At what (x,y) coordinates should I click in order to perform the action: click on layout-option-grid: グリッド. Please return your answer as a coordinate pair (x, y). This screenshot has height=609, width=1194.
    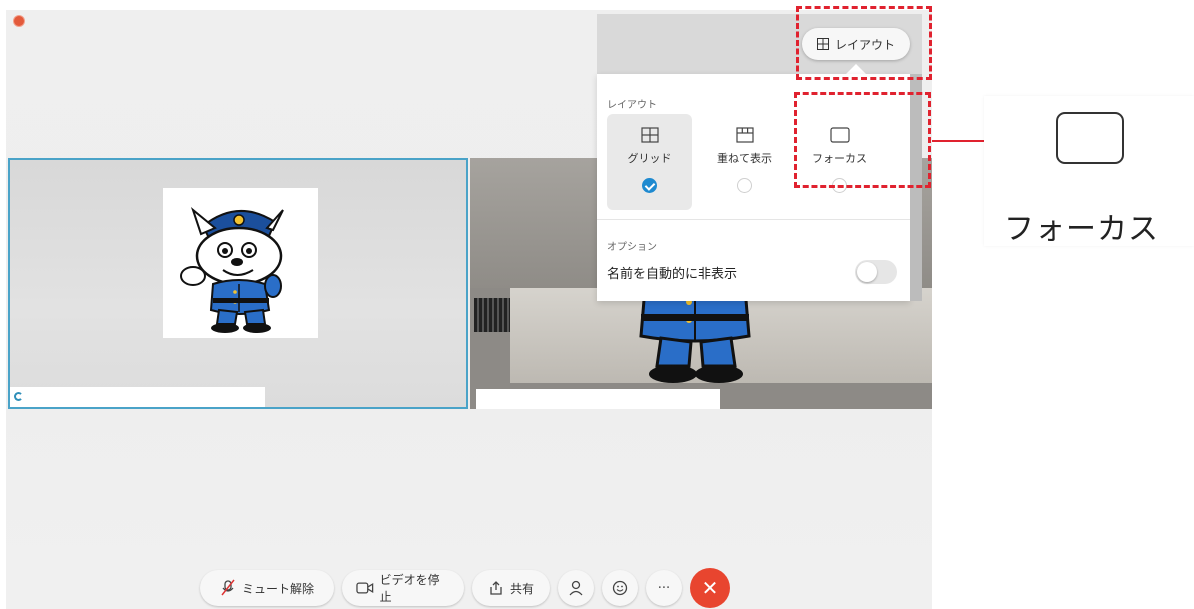
    Looking at the image, I should click on (649, 162).